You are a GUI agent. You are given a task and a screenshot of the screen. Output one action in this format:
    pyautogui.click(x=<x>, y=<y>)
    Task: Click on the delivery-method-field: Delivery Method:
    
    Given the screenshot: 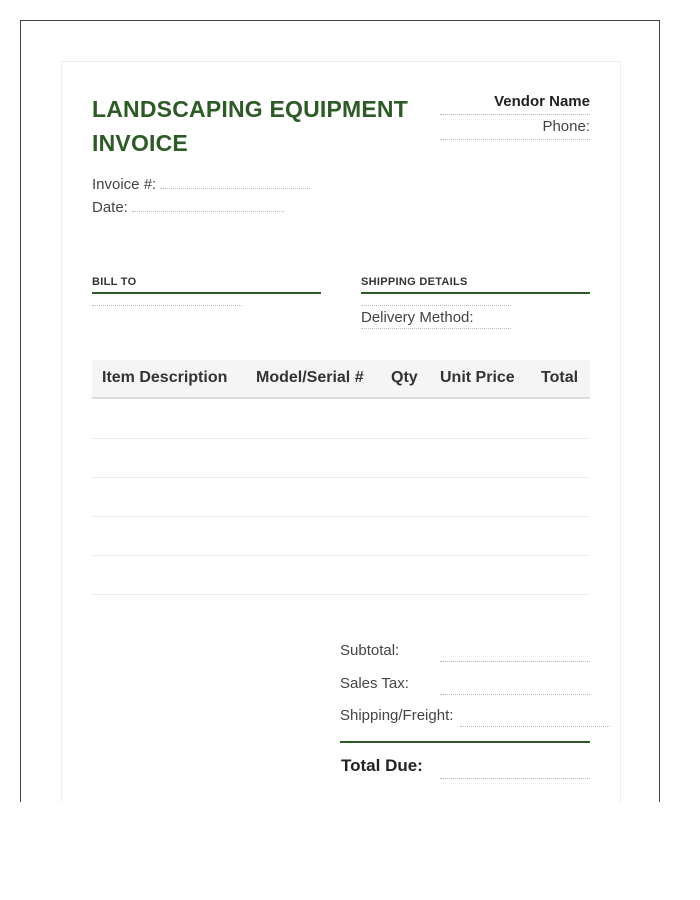 What is the action you would take?
    pyautogui.click(x=436, y=318)
    